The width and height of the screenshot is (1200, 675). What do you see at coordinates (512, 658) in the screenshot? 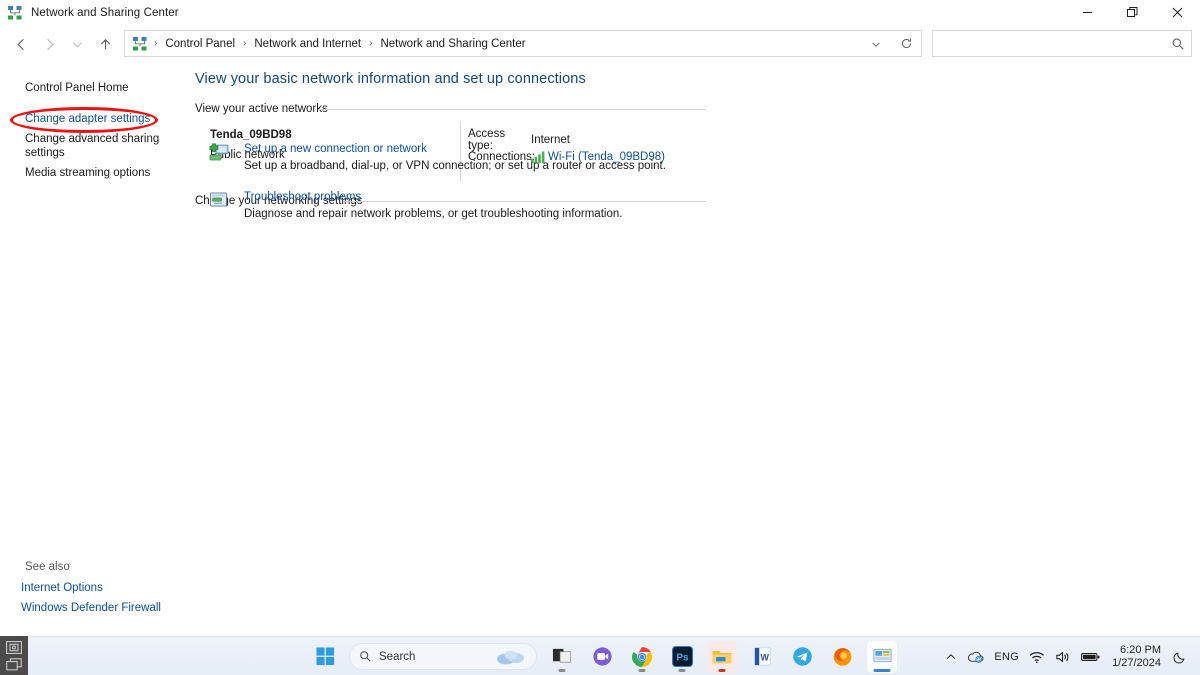
I see `weather-cloud-icon` at bounding box center [512, 658].